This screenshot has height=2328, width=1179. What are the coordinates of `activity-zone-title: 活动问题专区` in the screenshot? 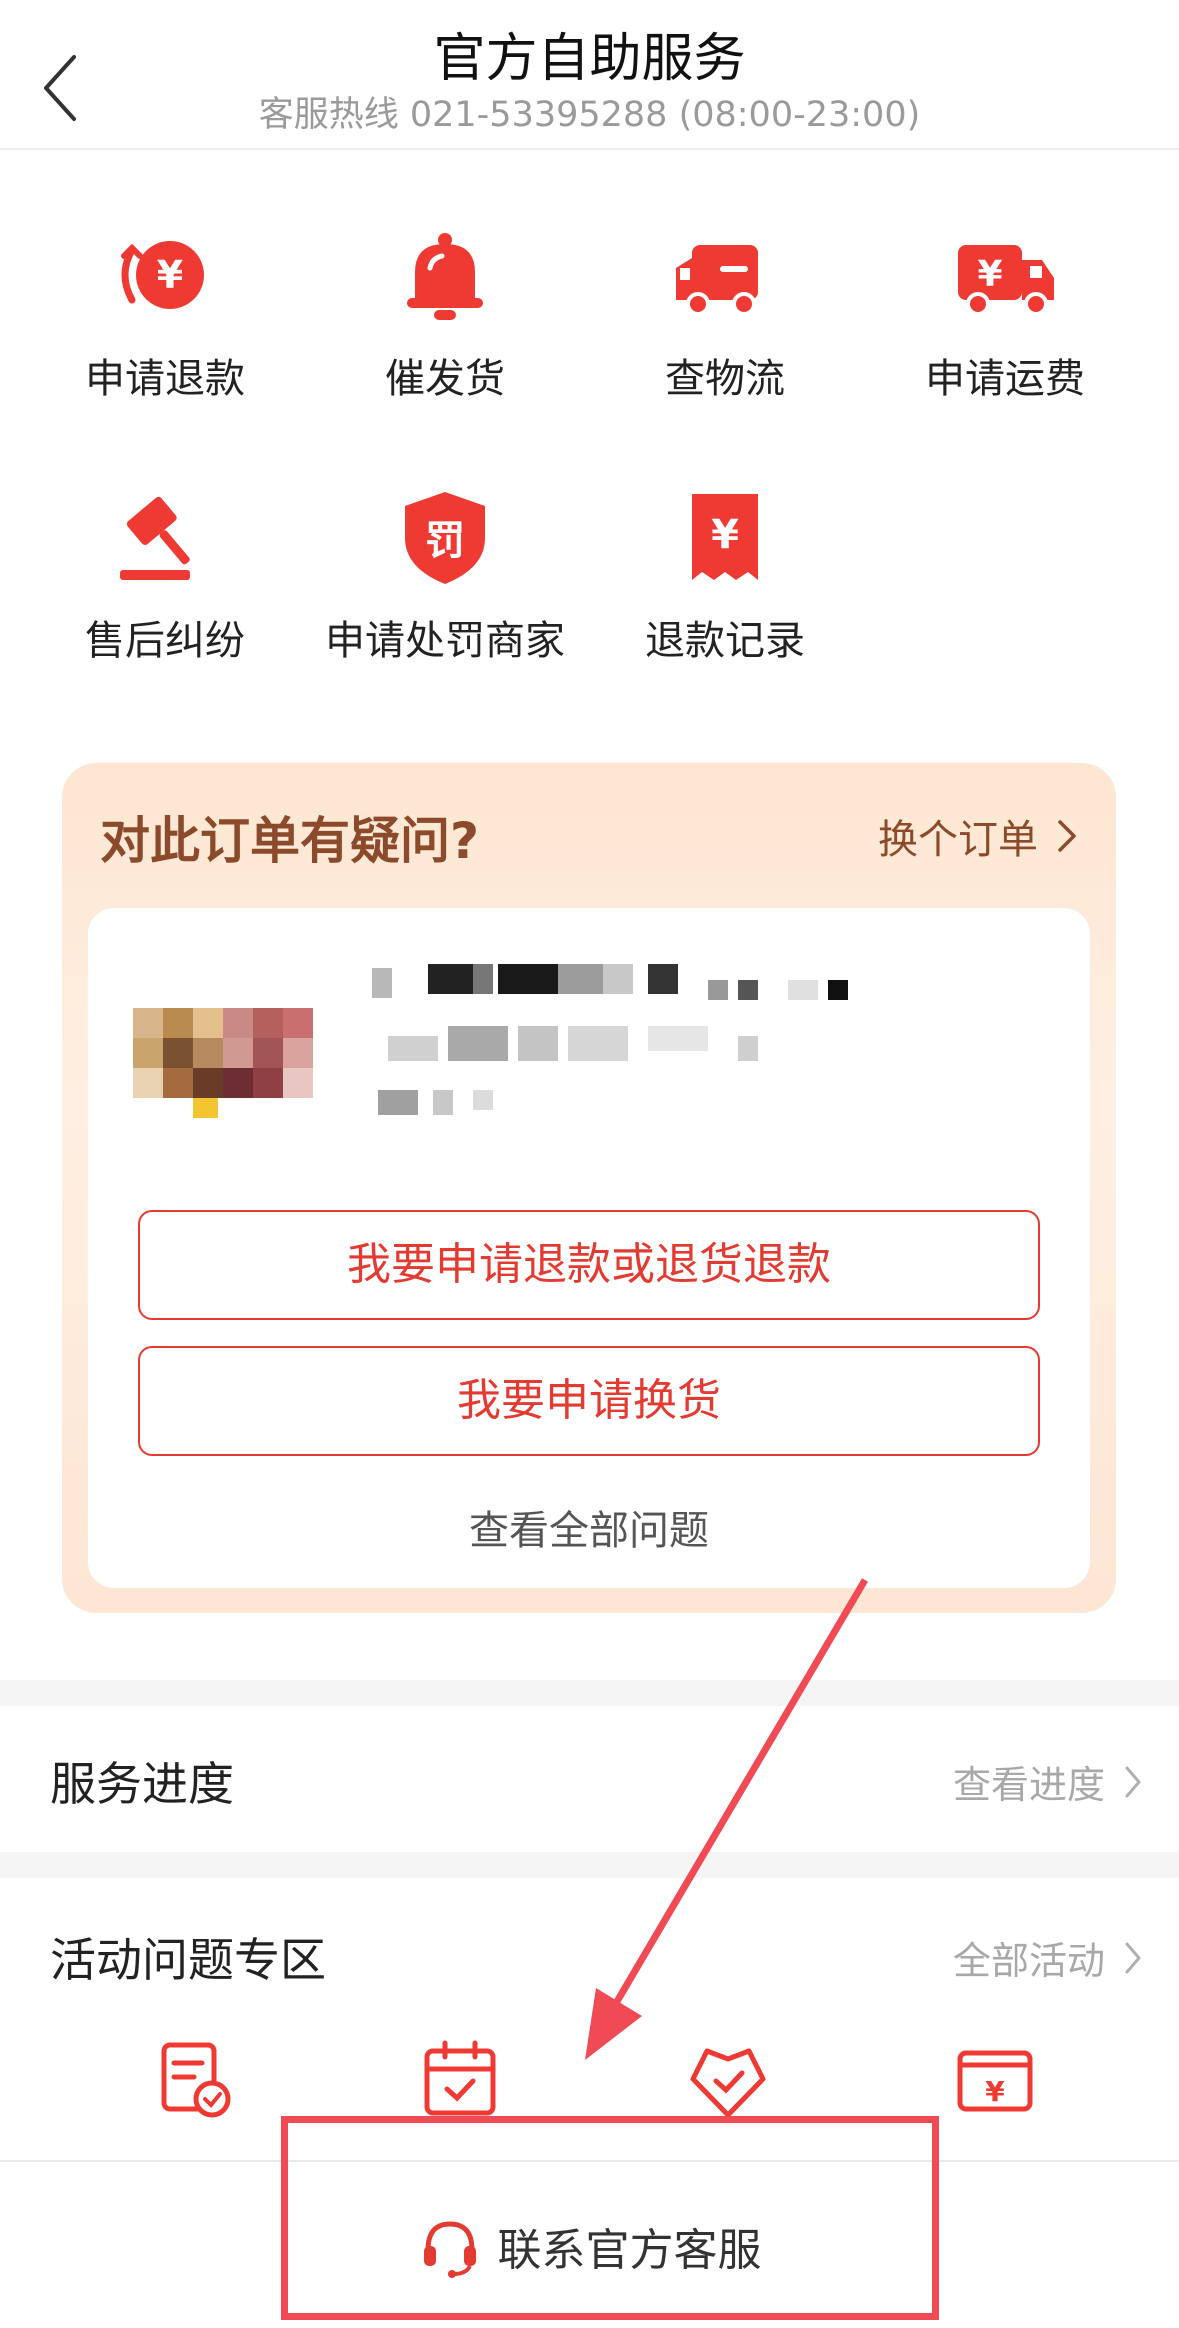 It's located at (188, 1960).